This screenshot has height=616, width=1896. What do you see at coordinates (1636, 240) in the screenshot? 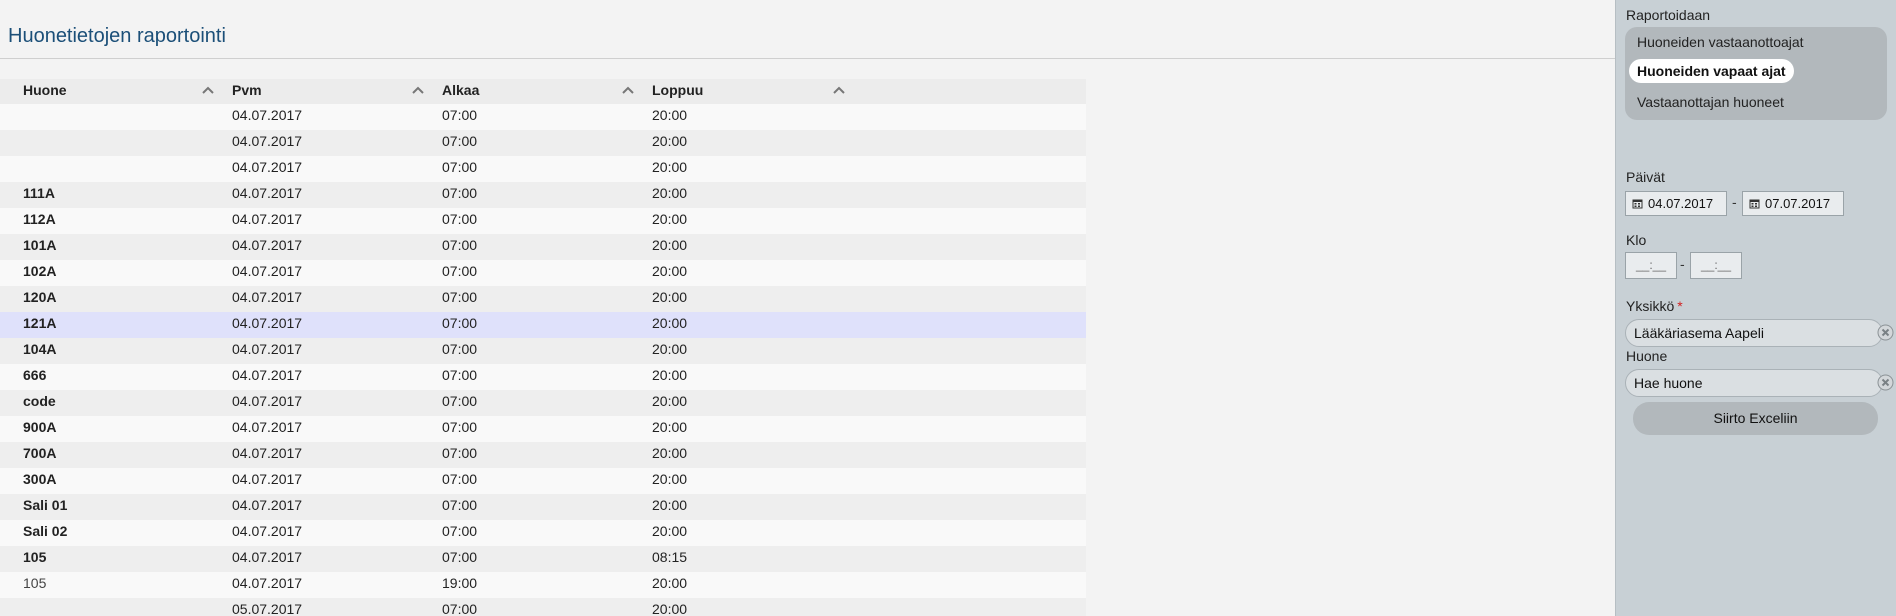
I see `time-label: Klo` at bounding box center [1636, 240].